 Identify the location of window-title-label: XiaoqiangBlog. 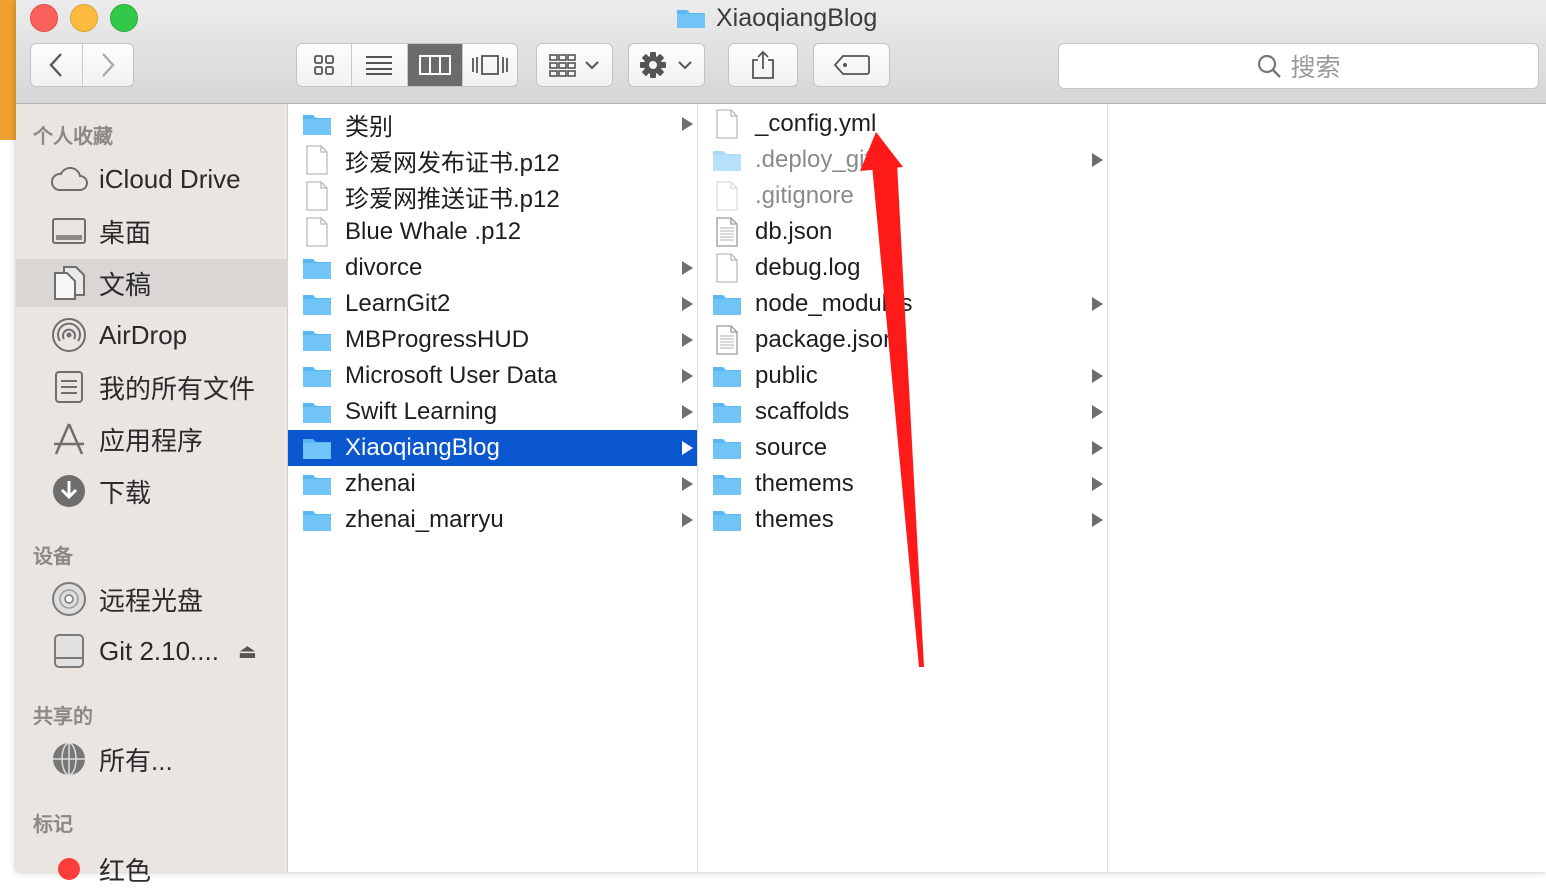
(797, 17).